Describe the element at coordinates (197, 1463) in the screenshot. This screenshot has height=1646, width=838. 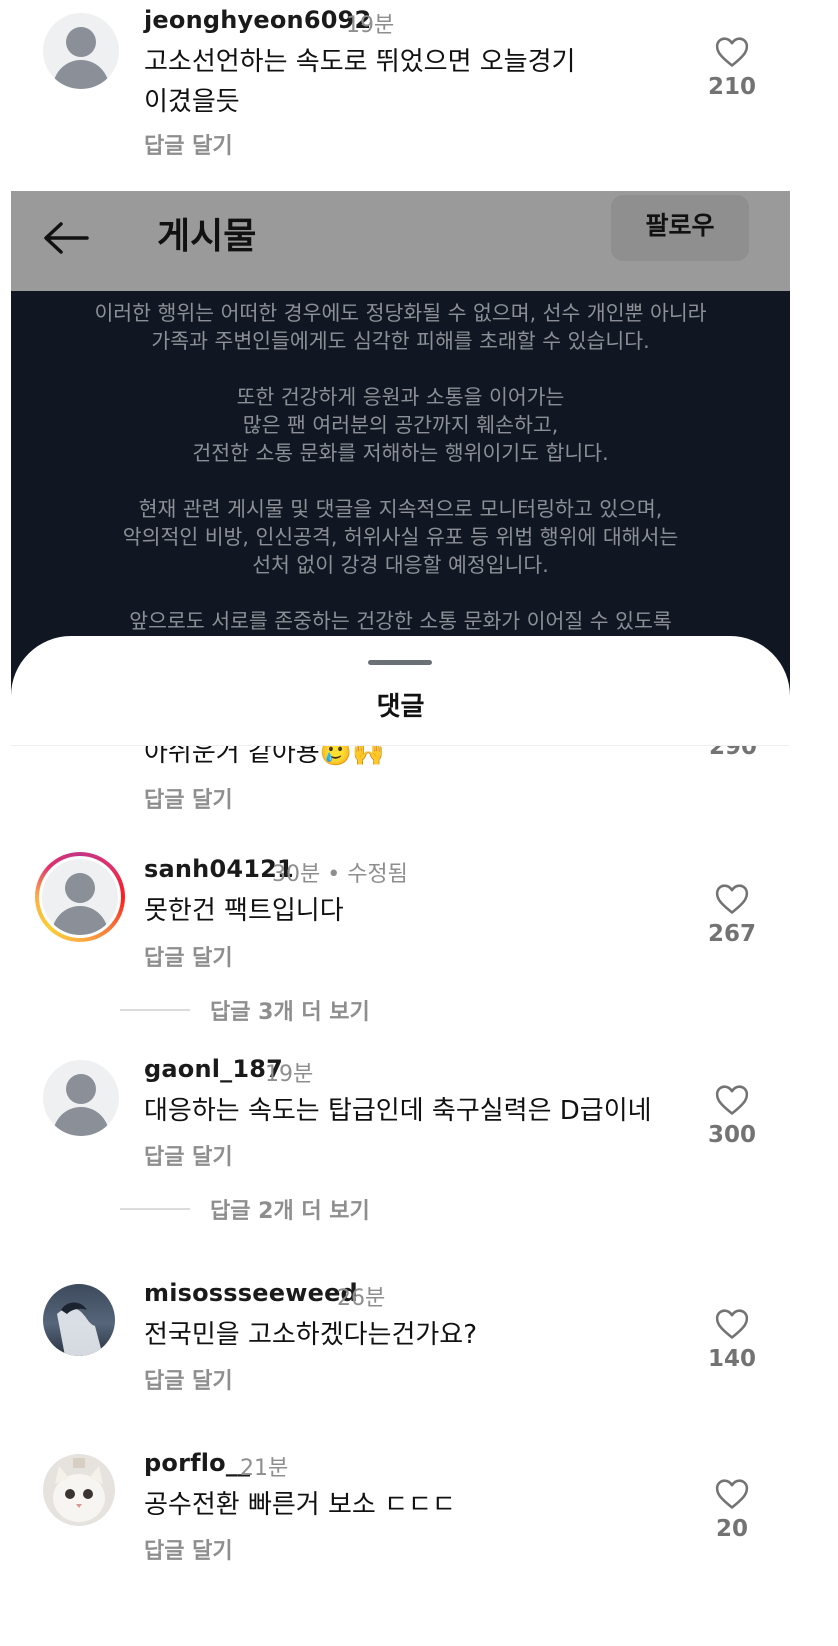
I see `comment-username: porflo__` at that location.